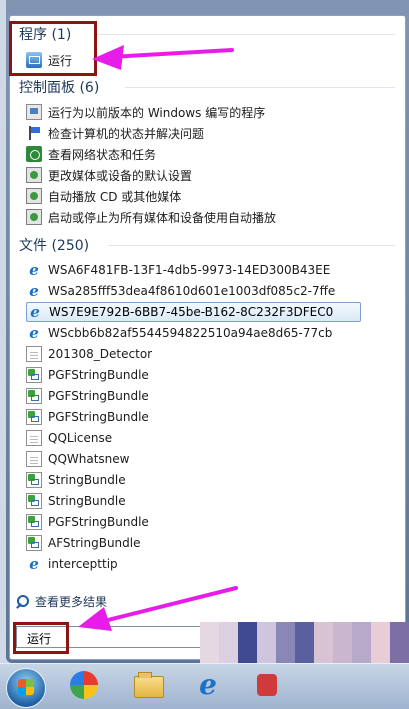  Describe the element at coordinates (53, 48) in the screenshot. I see `highlight-box-programs` at that location.